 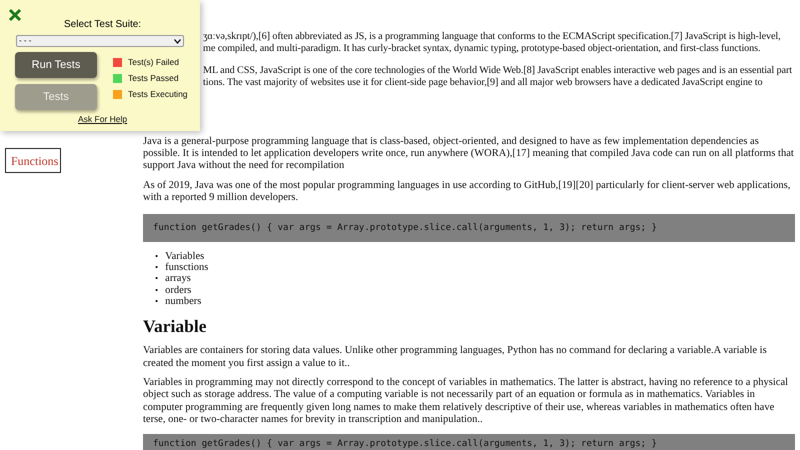 What do you see at coordinates (103, 25) in the screenshot?
I see `panel-title: Select Test Suite:` at bounding box center [103, 25].